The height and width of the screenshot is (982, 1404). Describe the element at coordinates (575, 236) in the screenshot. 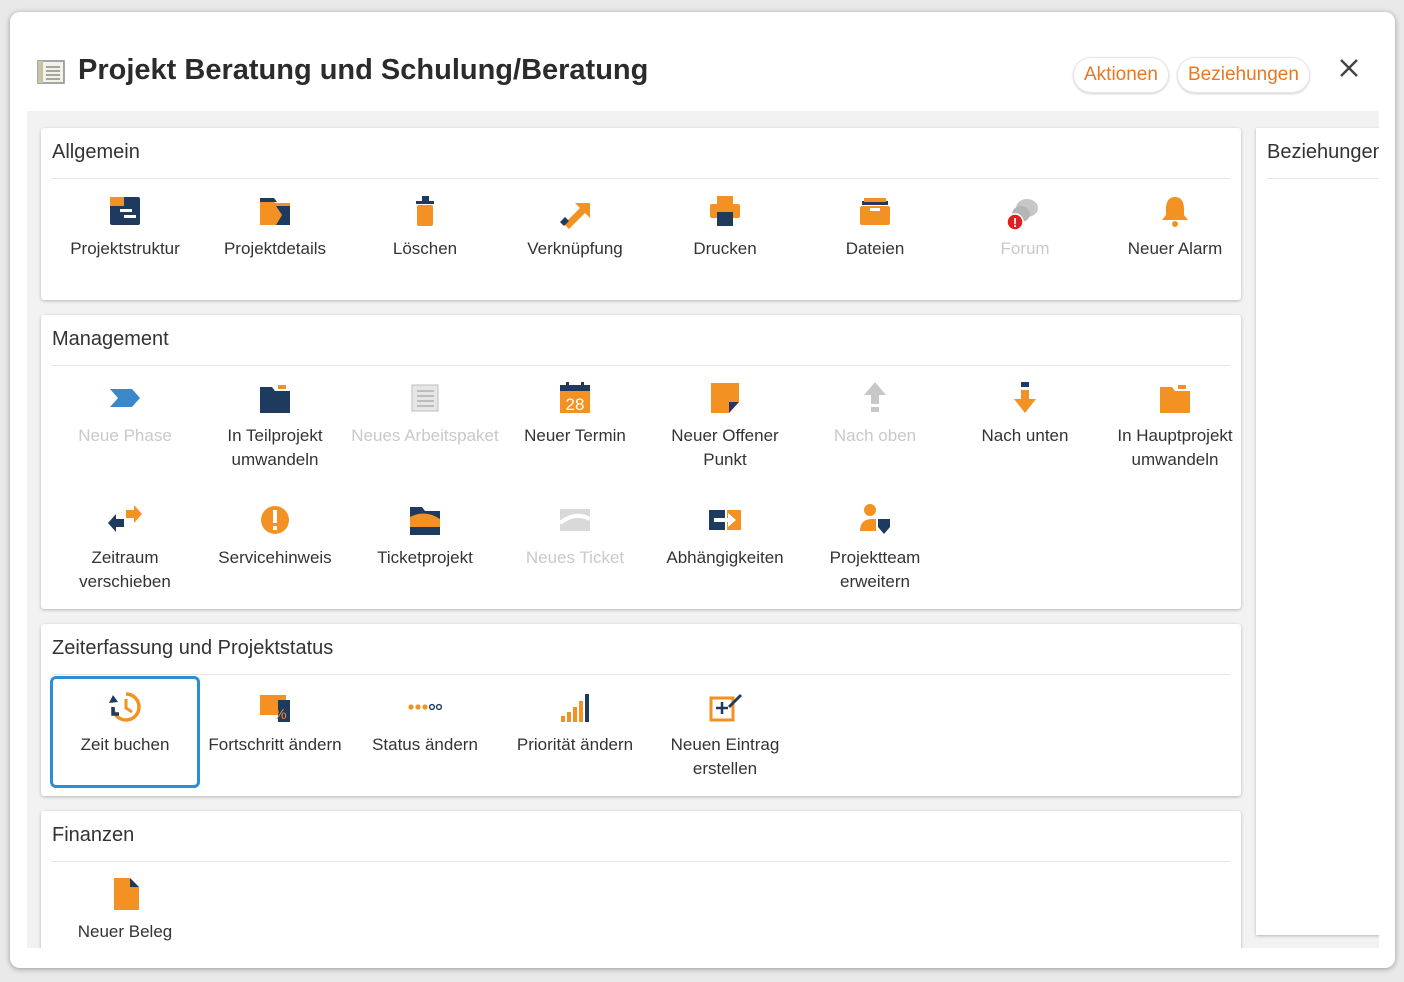

I see `tile-verknuepfung: Verknüpfung` at that location.